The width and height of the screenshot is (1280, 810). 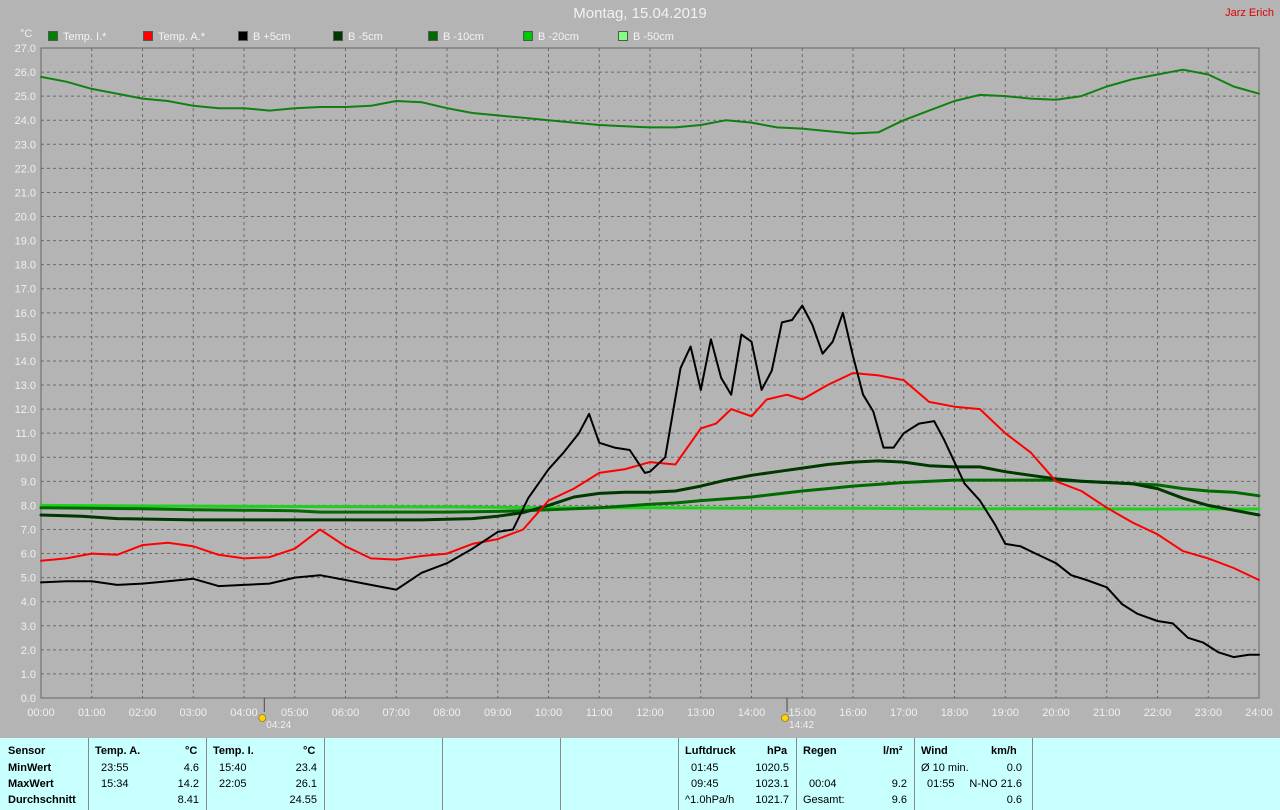 I want to click on y-tick-label: 25.0, so click(x=25, y=97).